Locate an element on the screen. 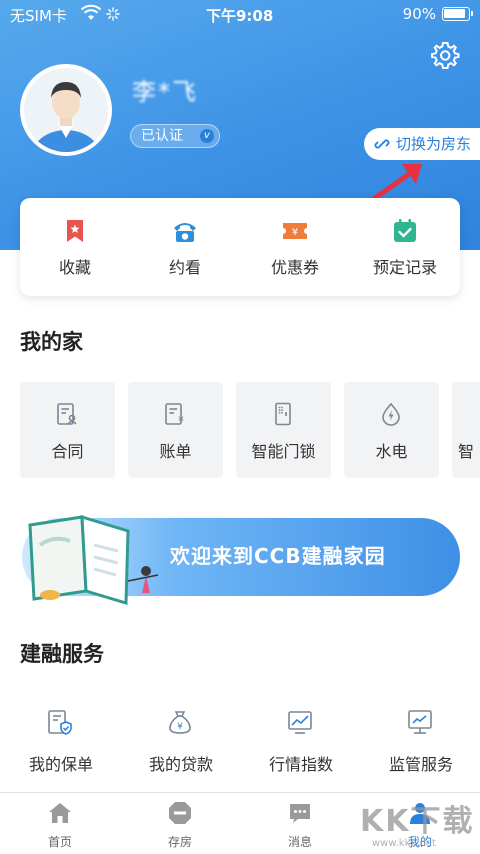 The width and height of the screenshot is (480, 854). banner-text: 欢迎来到CCB建融家园 is located at coordinates (278, 556).